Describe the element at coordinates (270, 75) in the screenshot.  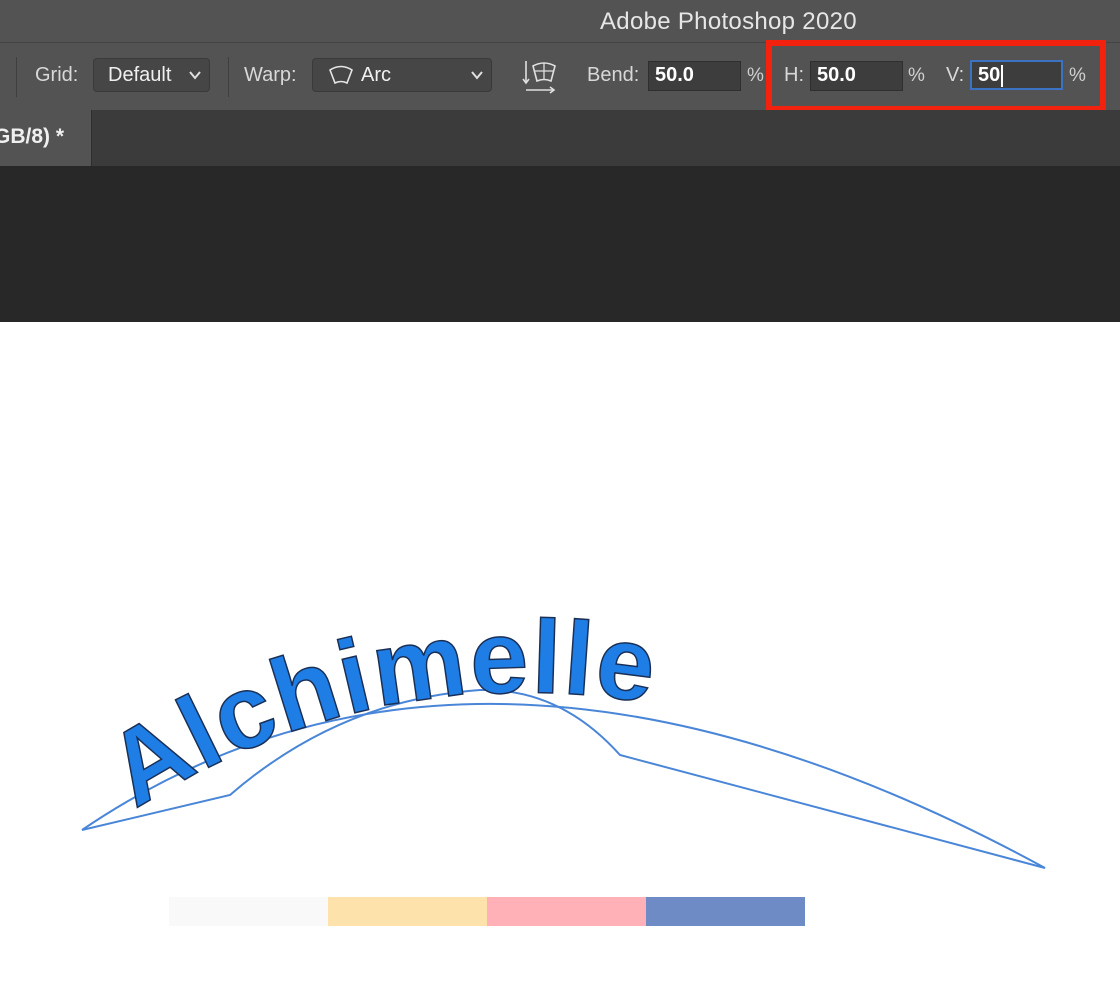
I see `warp-label: Warp:` at that location.